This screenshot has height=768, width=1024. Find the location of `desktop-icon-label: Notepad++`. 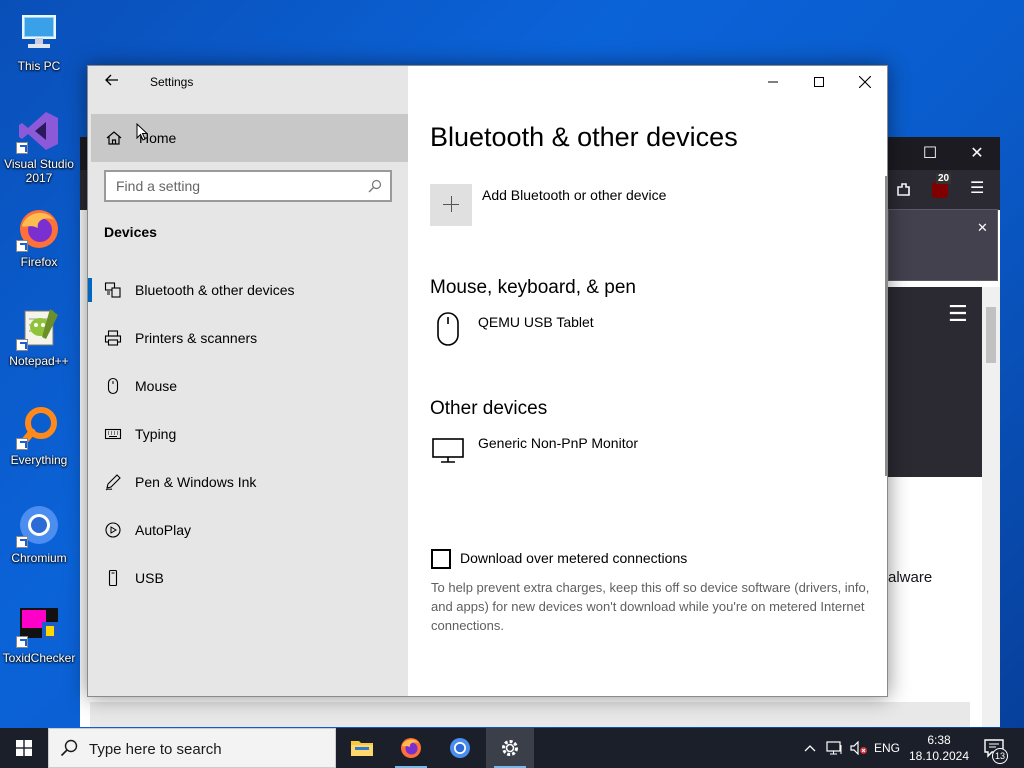

desktop-icon-label: Notepad++ is located at coordinates (39, 361).